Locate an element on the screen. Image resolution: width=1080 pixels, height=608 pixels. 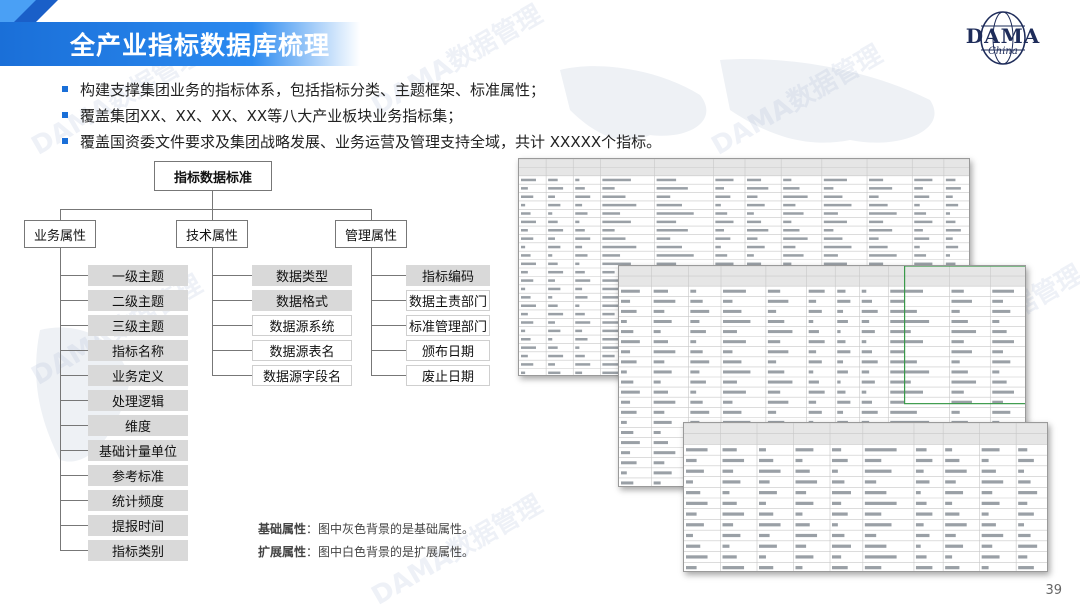
attribute-item: 三级主题 is located at coordinates (138, 325).